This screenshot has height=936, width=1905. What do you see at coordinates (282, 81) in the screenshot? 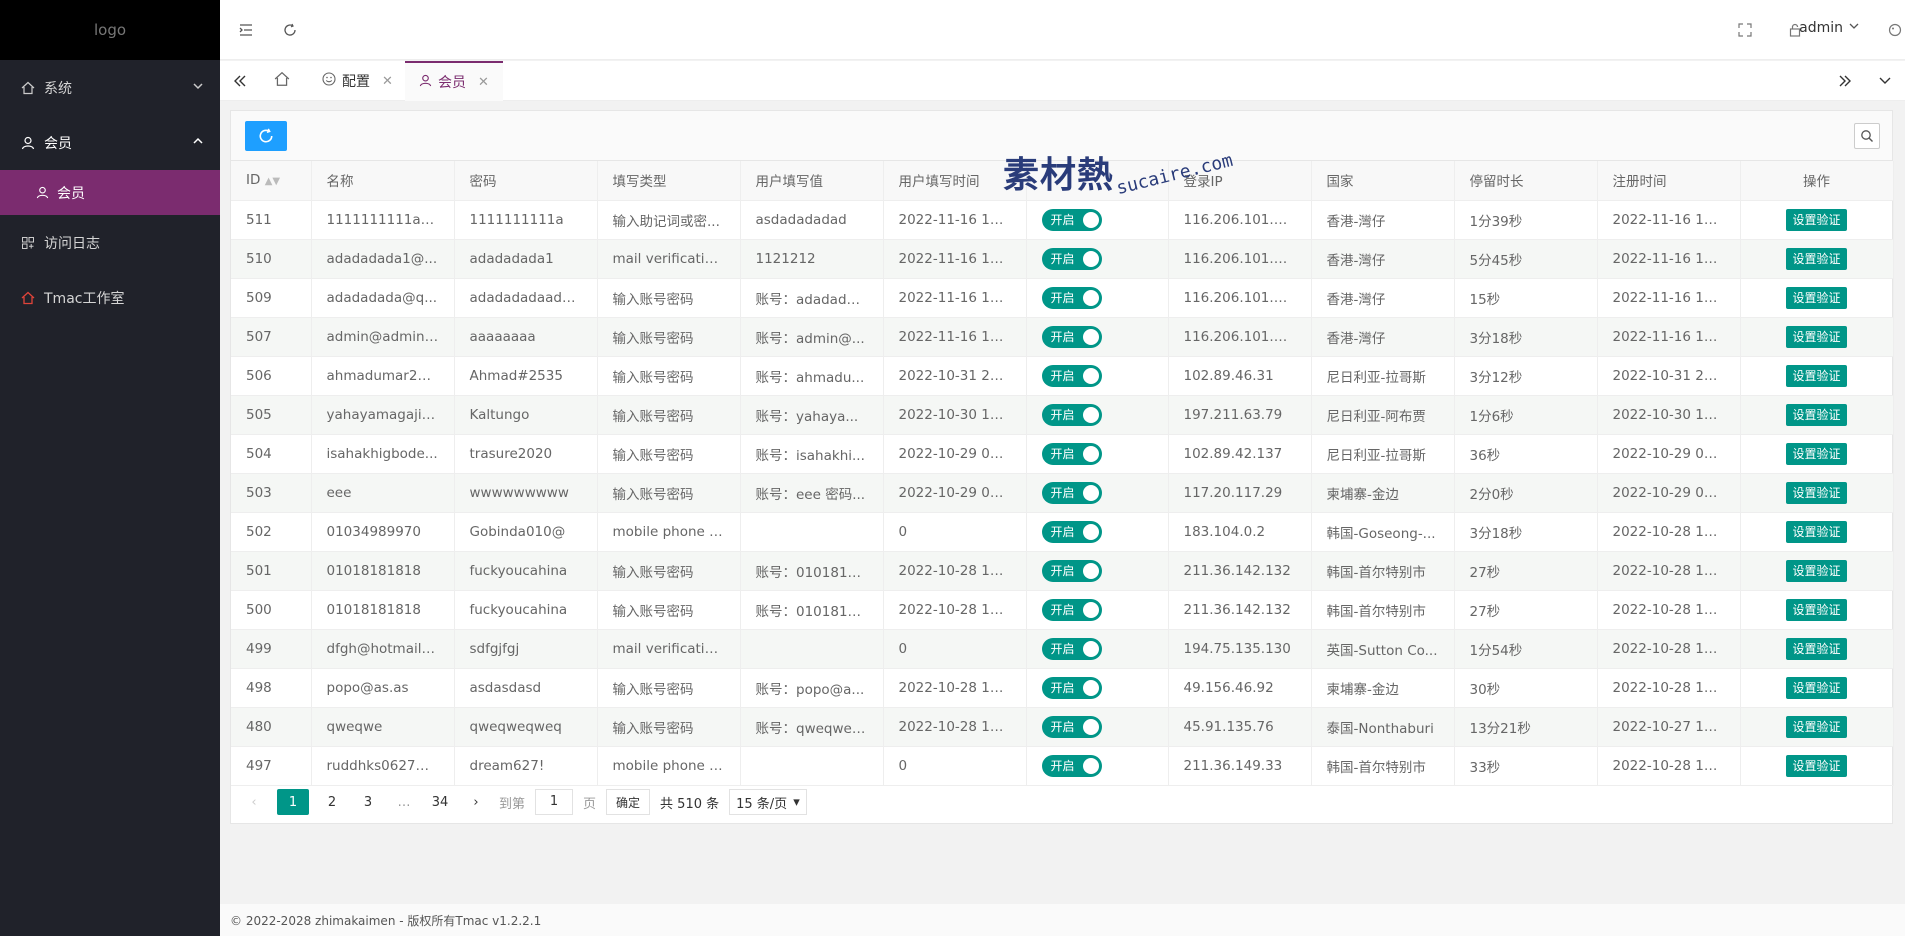
I see `tab-home` at bounding box center [282, 81].